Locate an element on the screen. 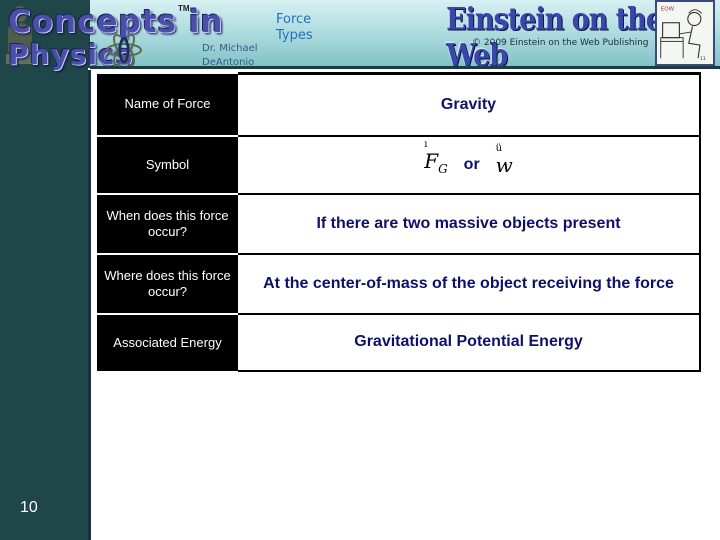  force-gravity-symbol: ı FG is located at coordinates (436, 159).